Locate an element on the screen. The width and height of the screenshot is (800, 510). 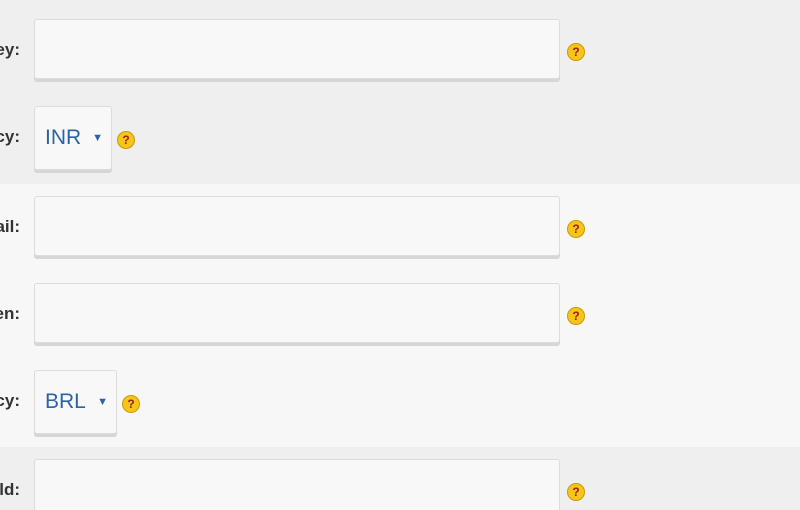
select-value: INR is located at coordinates (63, 137).